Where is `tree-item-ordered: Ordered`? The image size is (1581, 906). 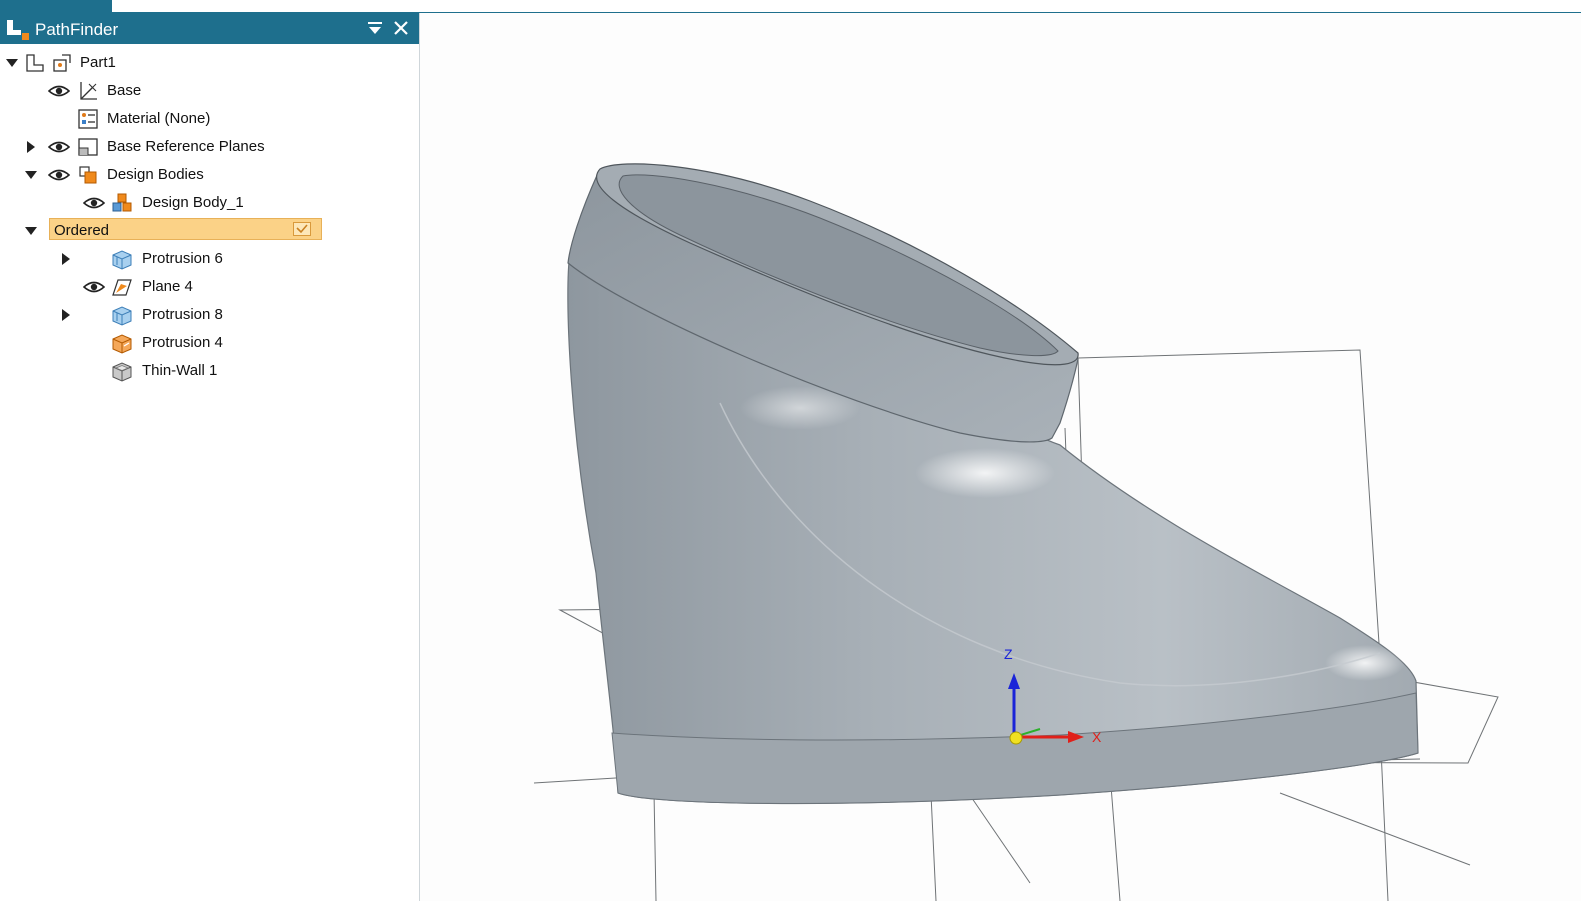 tree-item-ordered: Ordered is located at coordinates (209, 231).